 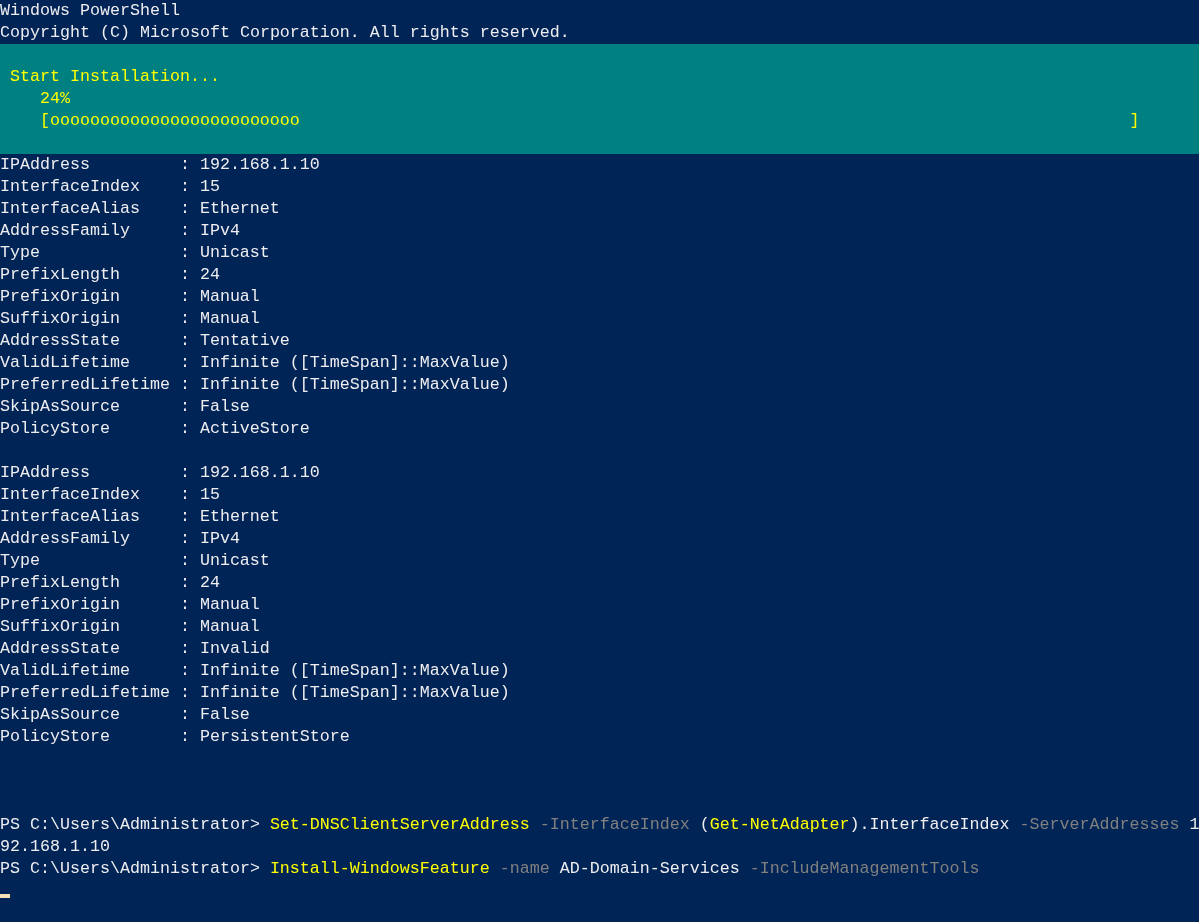 I want to click on parameter-name: -name, so click(x=524, y=869).